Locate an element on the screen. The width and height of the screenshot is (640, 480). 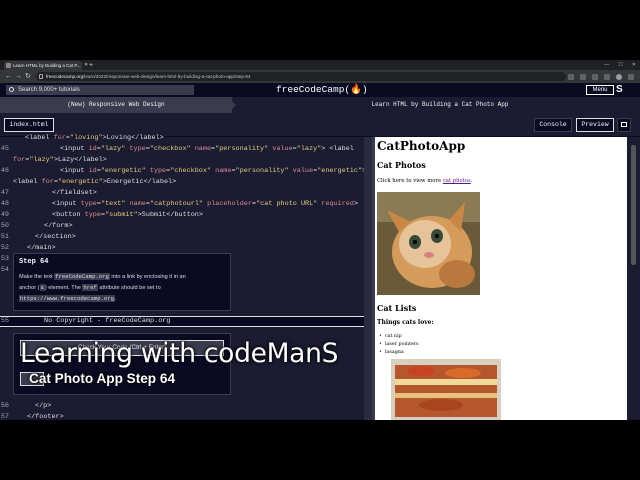
minimize-icon: — is located at coordinates (606, 65).